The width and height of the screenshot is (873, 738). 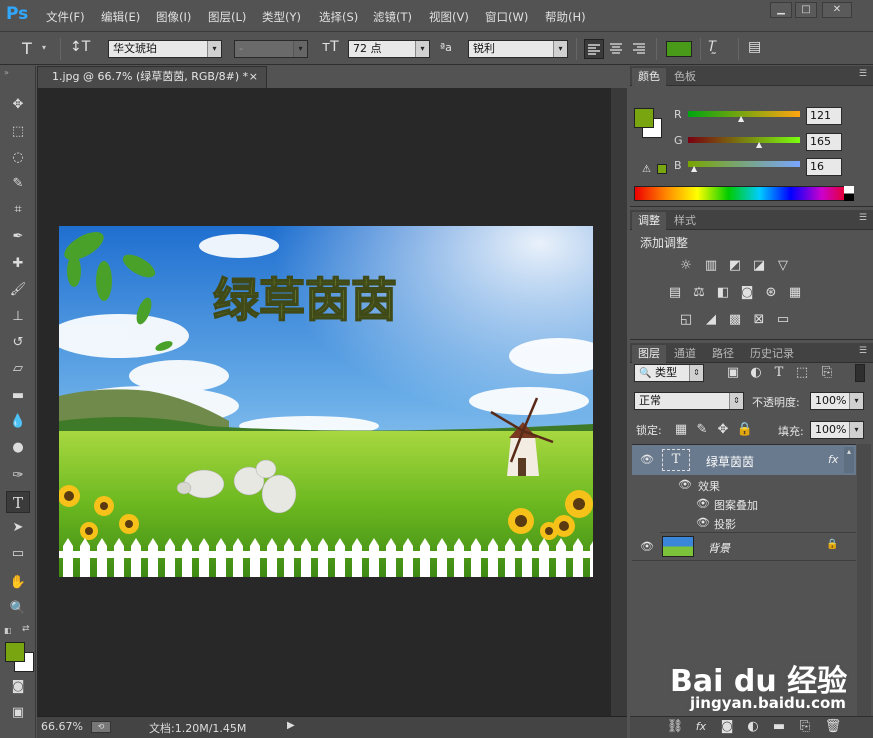 What do you see at coordinates (681, 430) in the screenshot?
I see `lock-transparent-icon: ▦` at bounding box center [681, 430].